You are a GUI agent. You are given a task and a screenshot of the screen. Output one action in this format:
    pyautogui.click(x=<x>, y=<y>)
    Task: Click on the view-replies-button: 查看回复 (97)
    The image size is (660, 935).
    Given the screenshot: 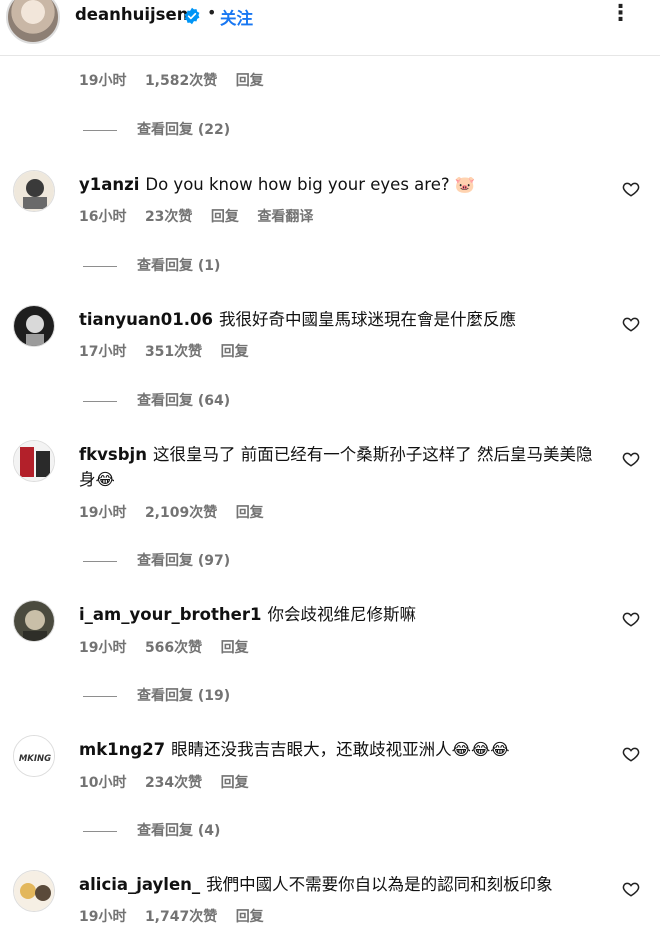 What is the action you would take?
    pyautogui.click(x=156, y=560)
    